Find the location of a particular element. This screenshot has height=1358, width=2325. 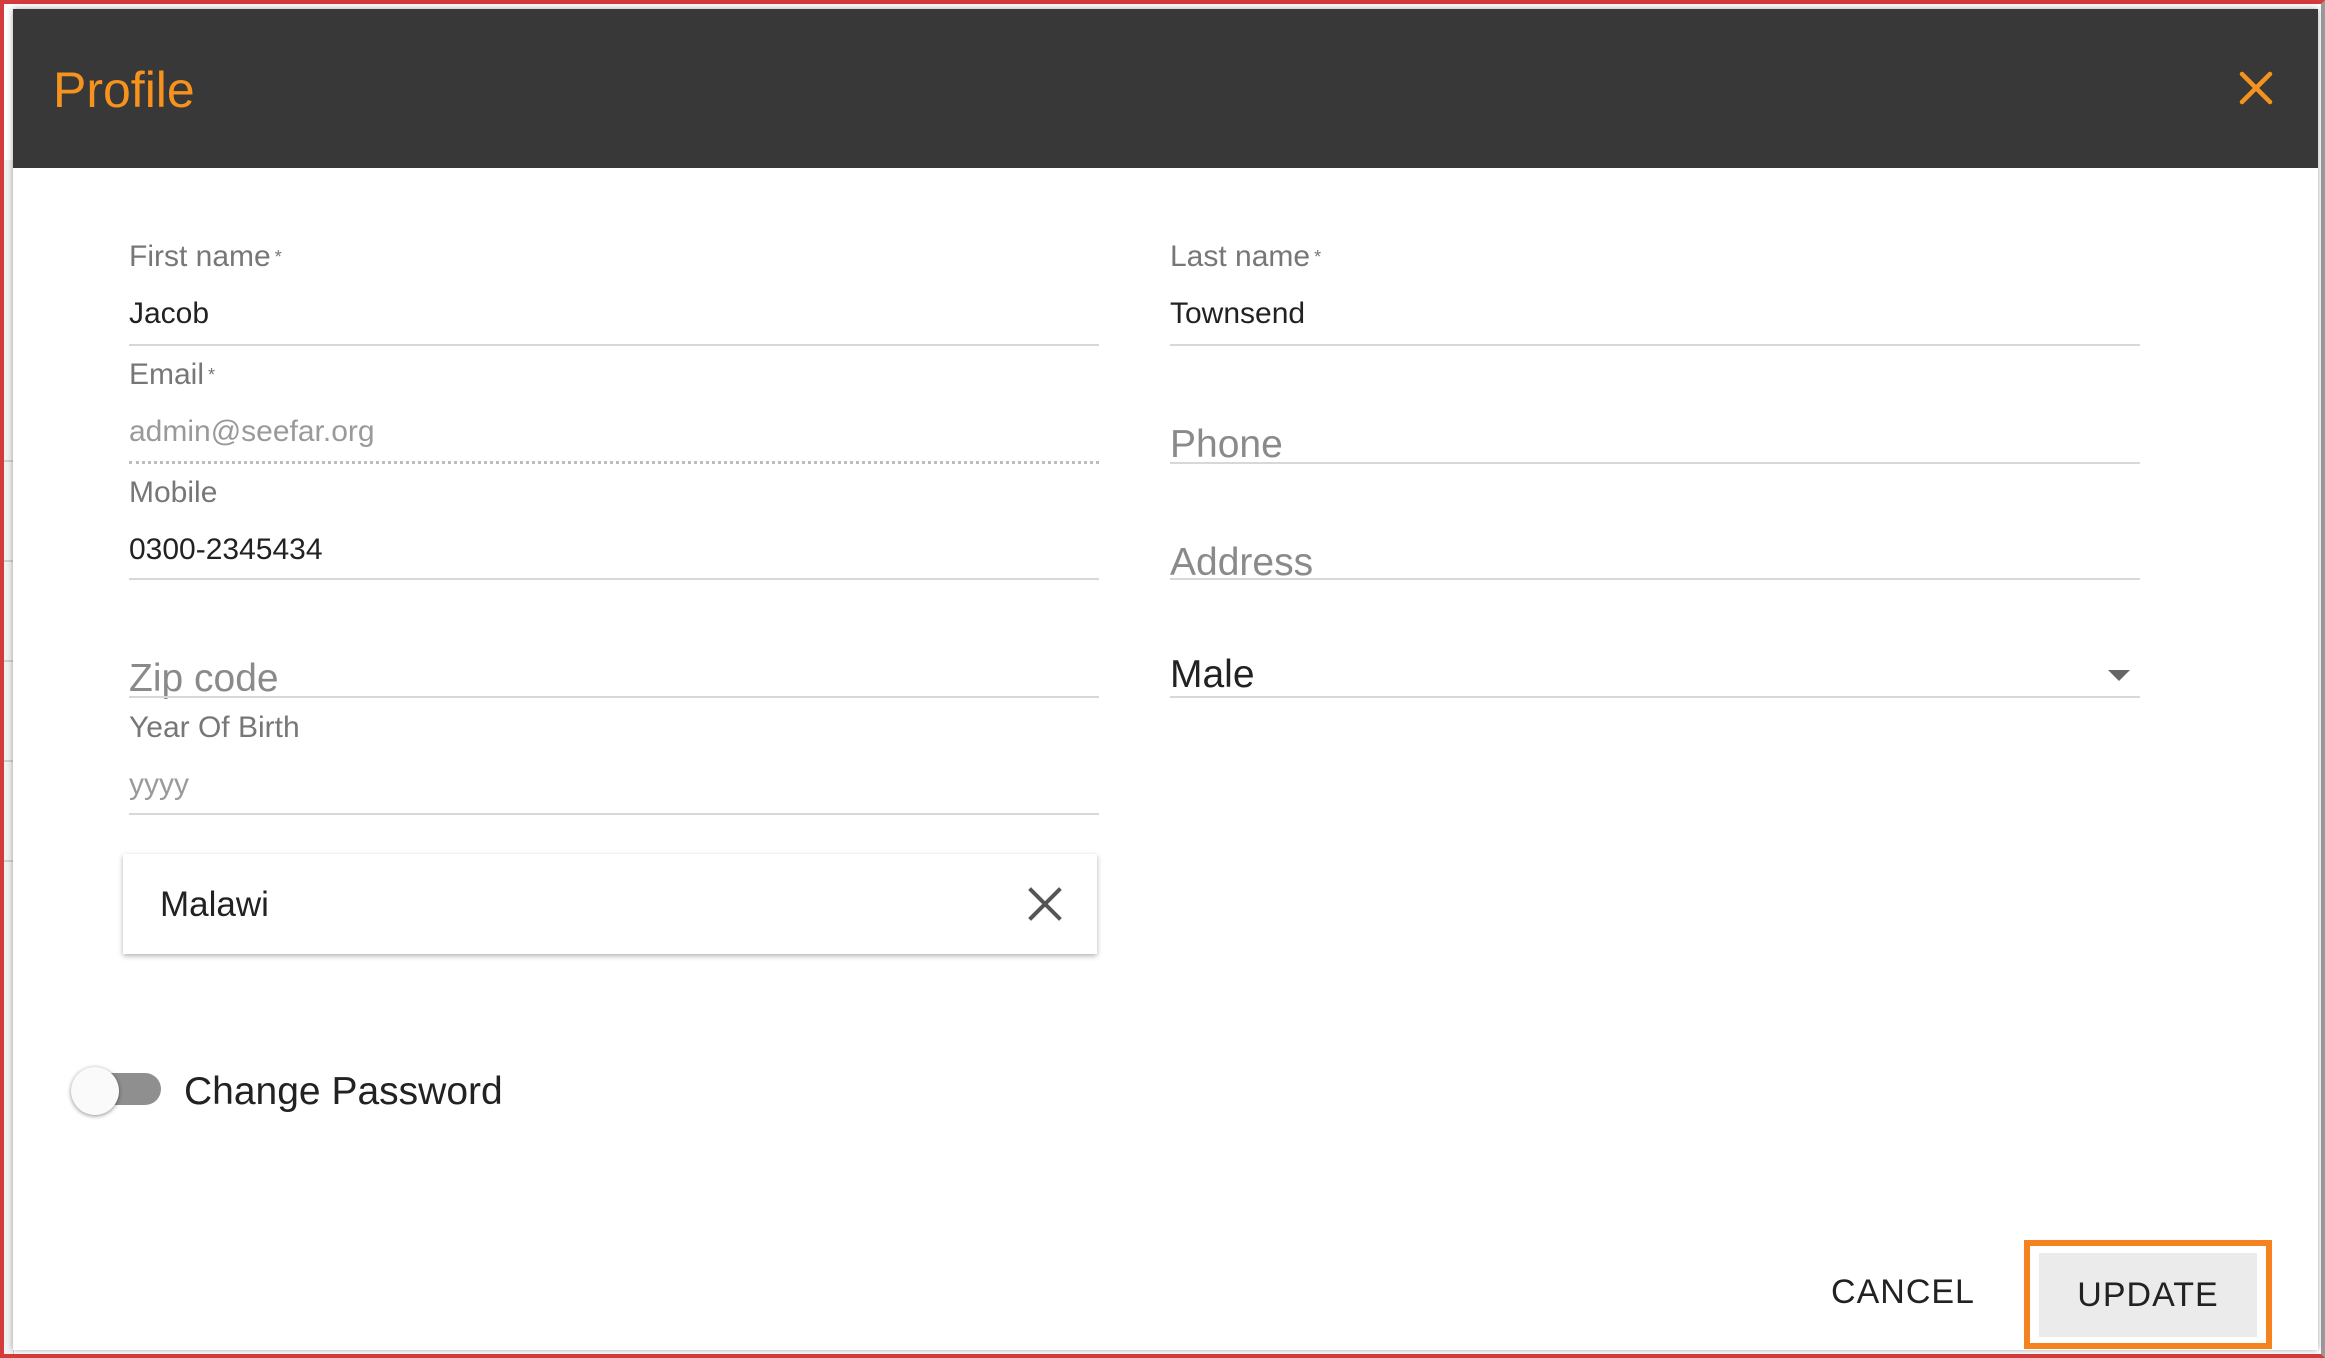

email-underline is located at coordinates (614, 462).